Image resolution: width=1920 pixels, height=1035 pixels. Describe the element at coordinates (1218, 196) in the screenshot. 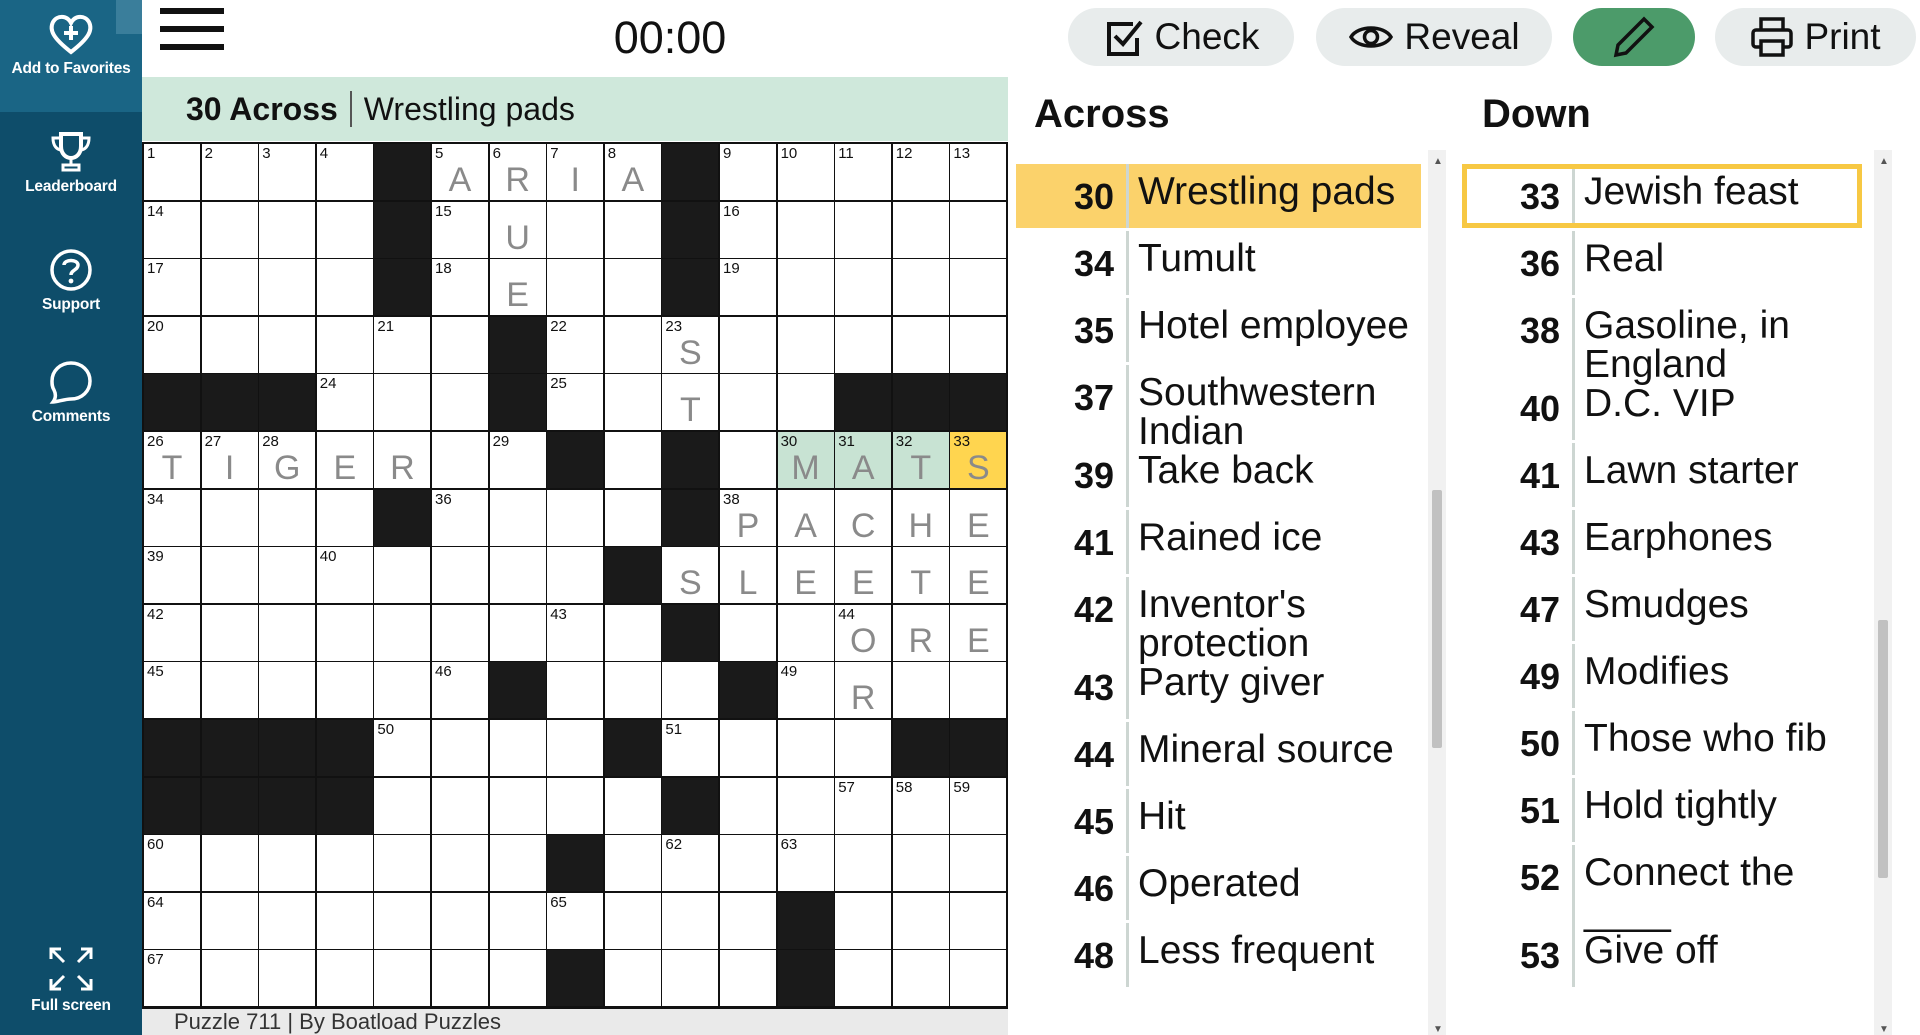

I see `clue-item: 30 Wrestling pads` at that location.